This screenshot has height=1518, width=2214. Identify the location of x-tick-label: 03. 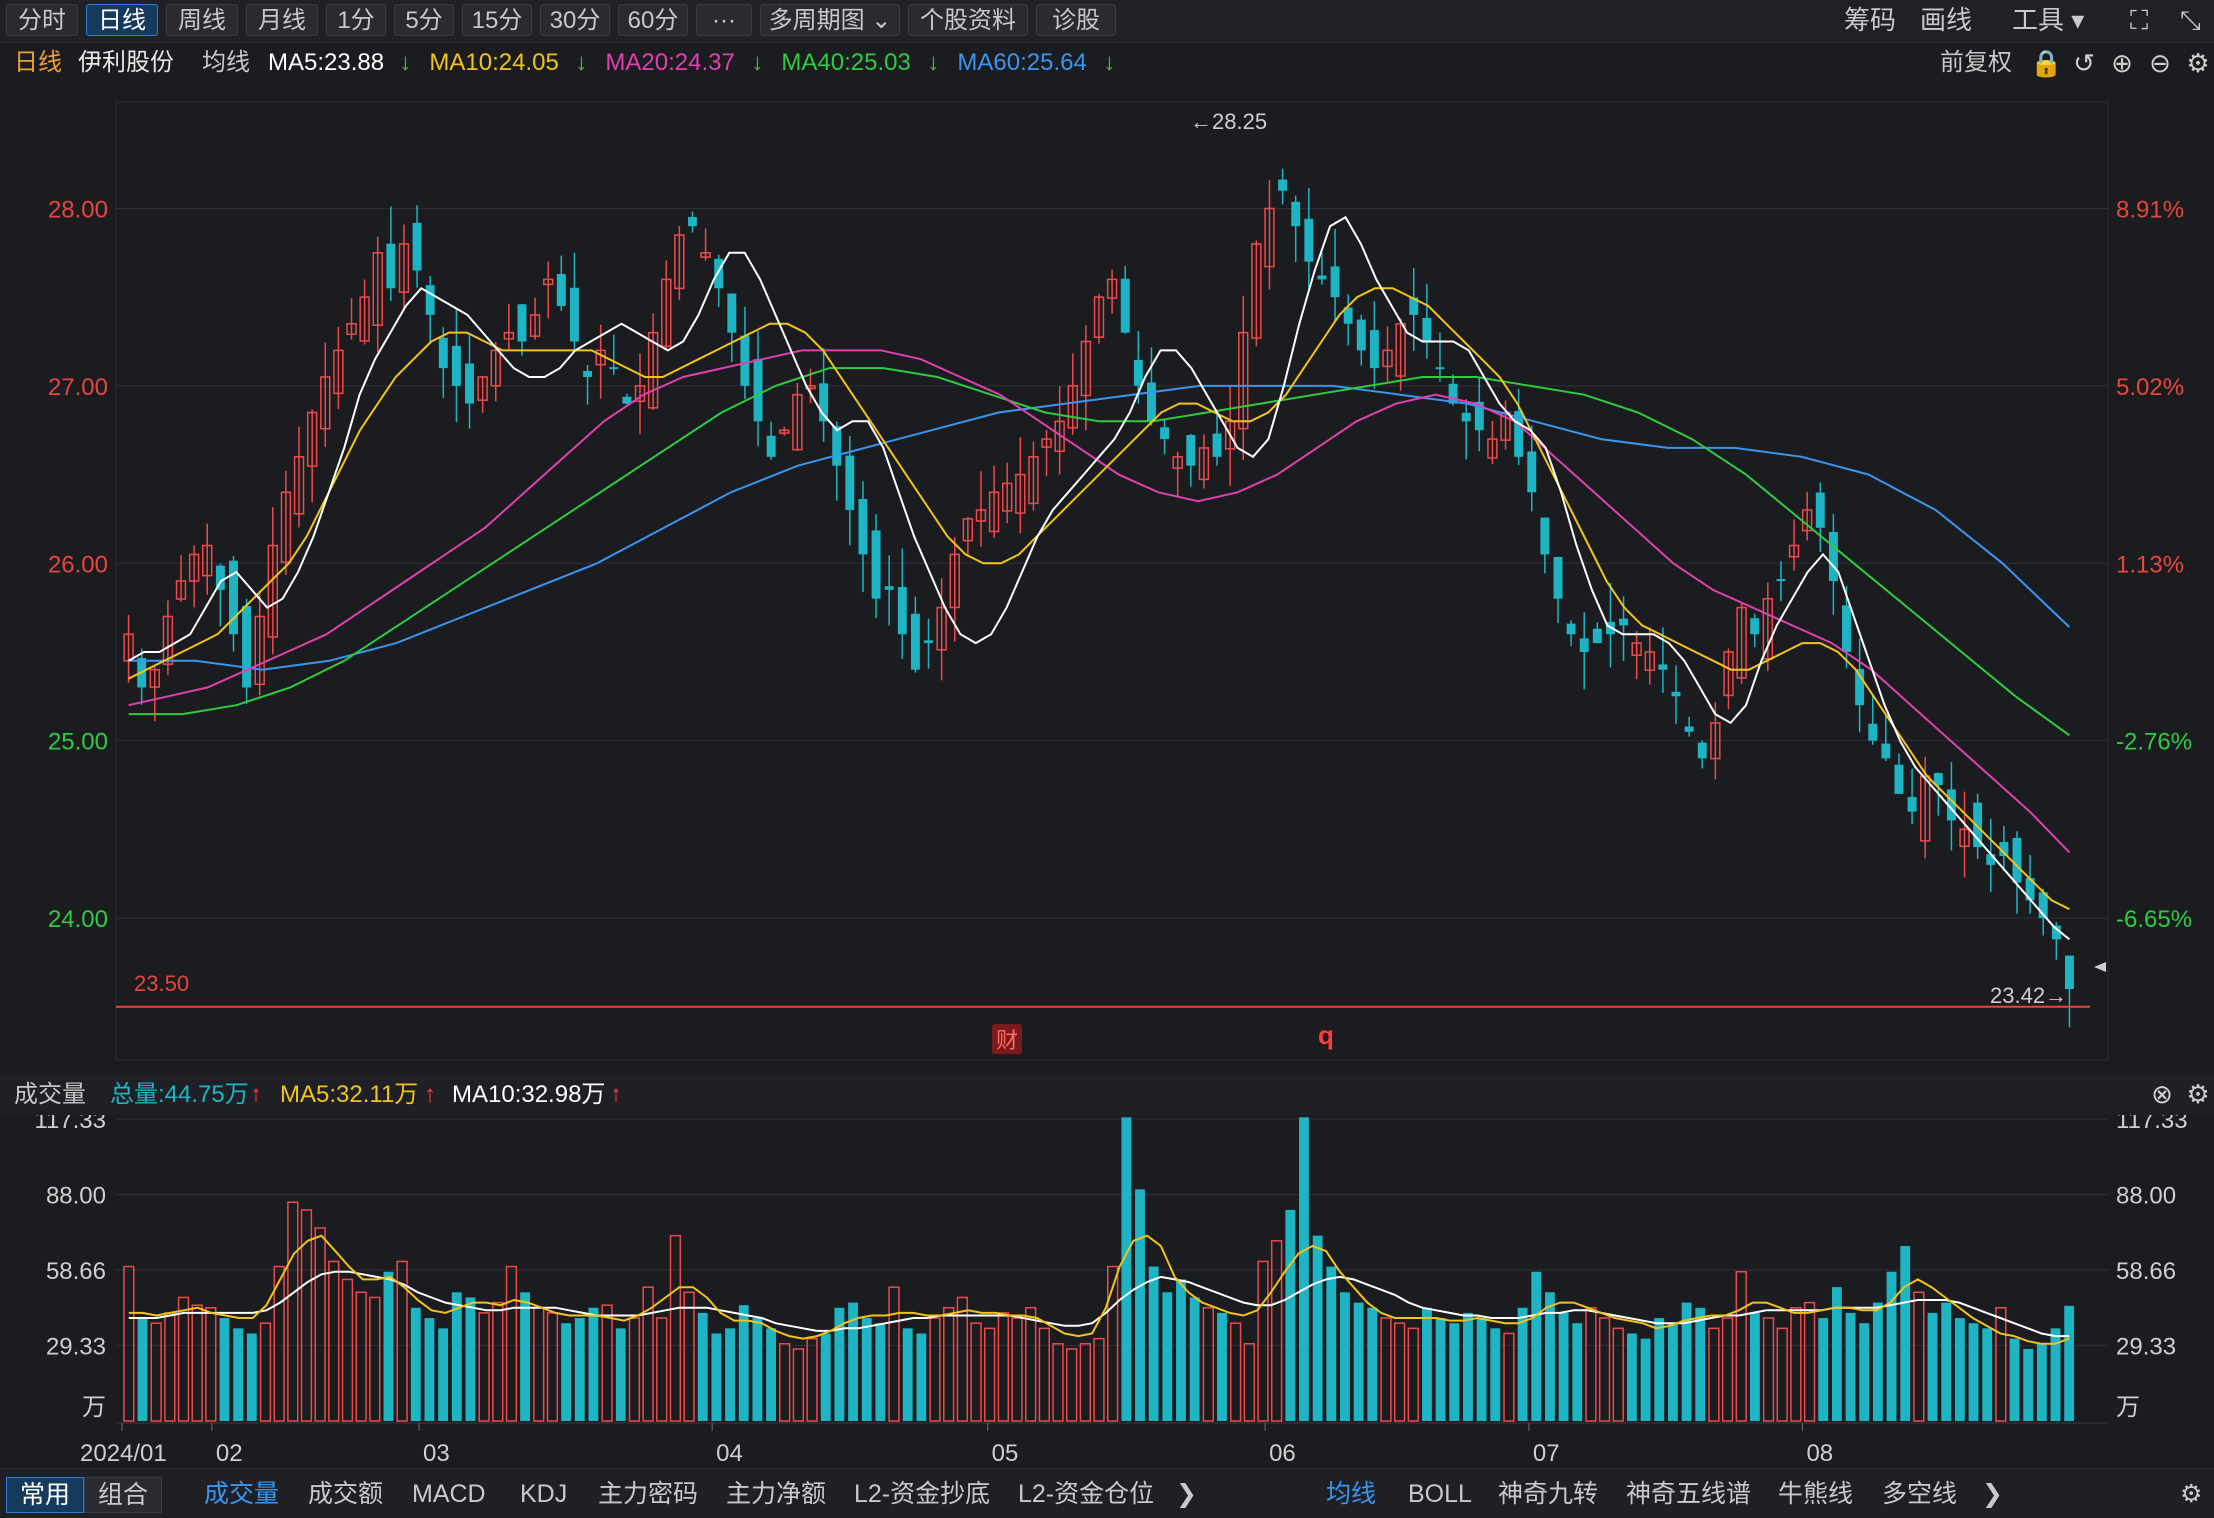
(436, 1453).